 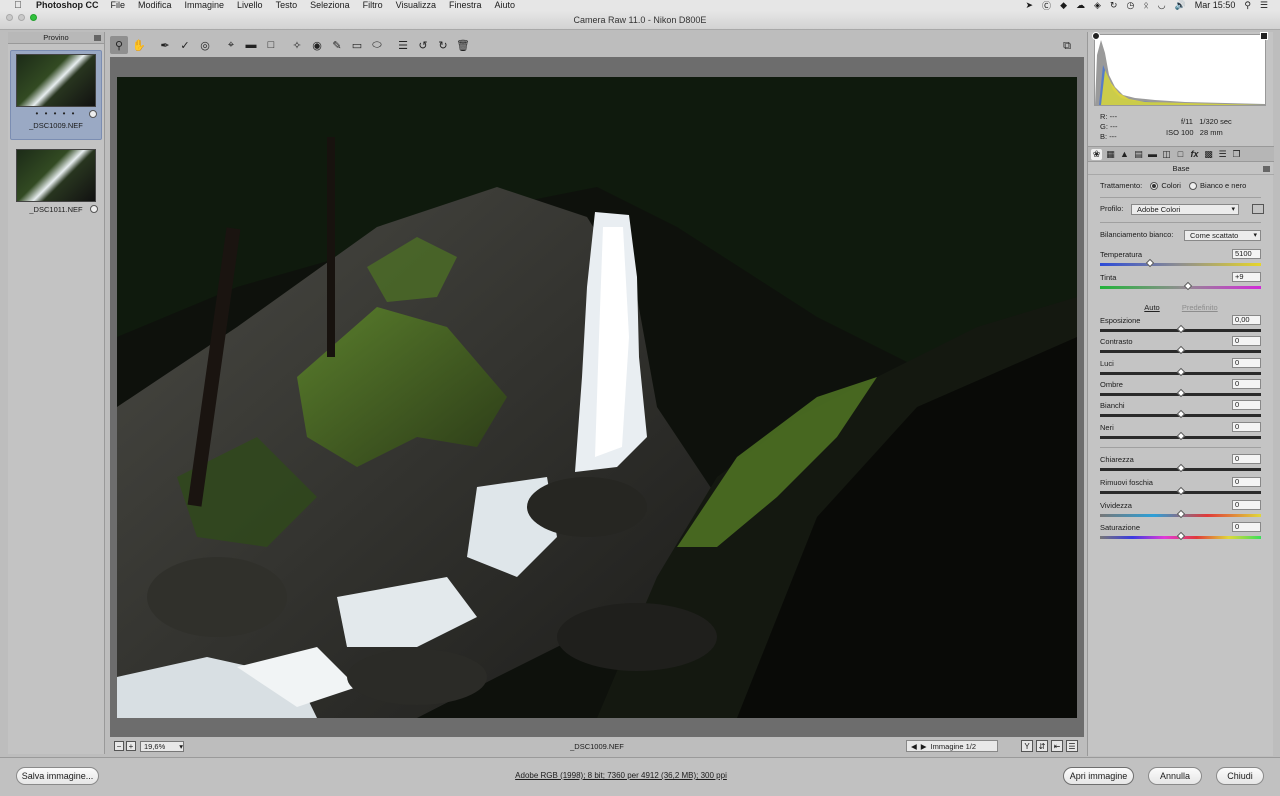 I want to click on zoom-out-button: −, so click(x=119, y=746).